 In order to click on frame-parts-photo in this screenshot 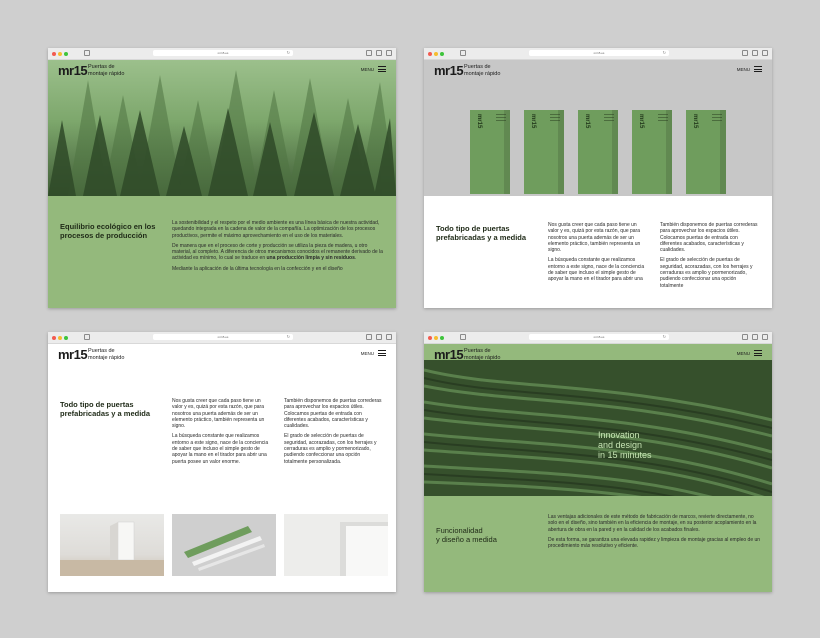, I will do `click(224, 545)`.